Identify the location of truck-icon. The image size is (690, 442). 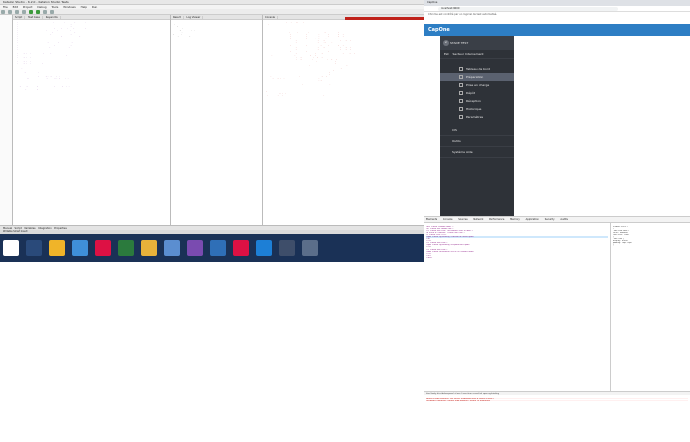
(461, 85).